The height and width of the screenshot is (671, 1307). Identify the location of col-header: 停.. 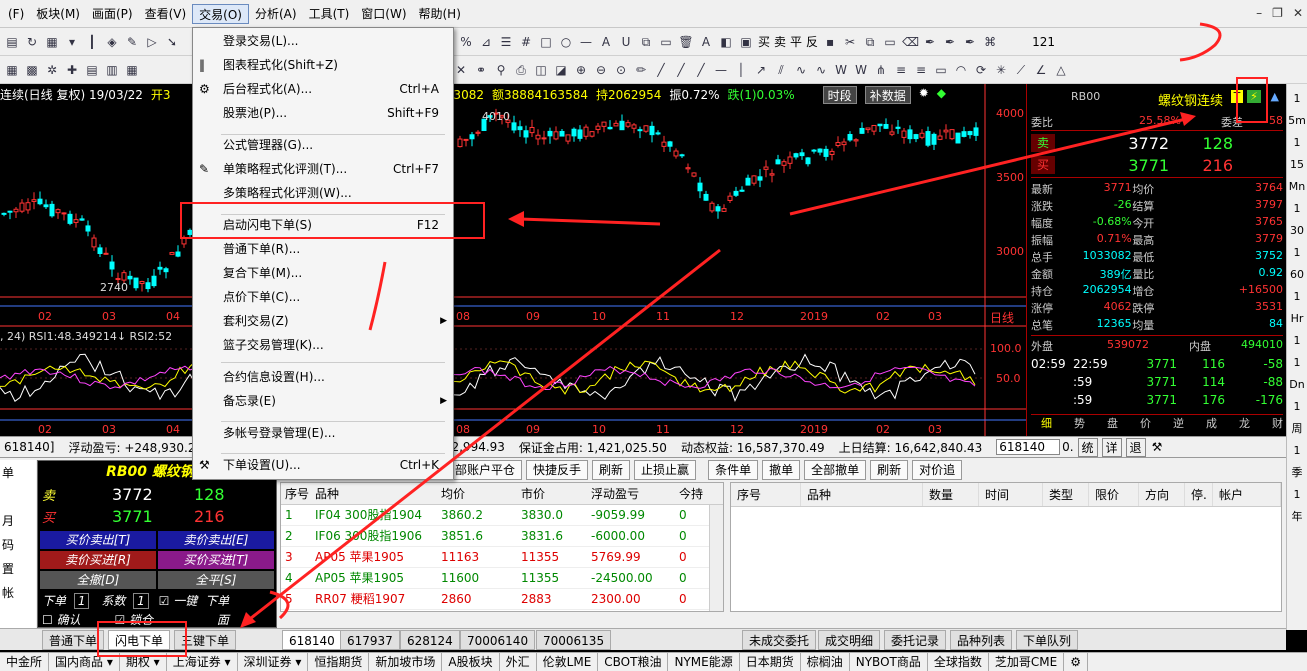
(1199, 494).